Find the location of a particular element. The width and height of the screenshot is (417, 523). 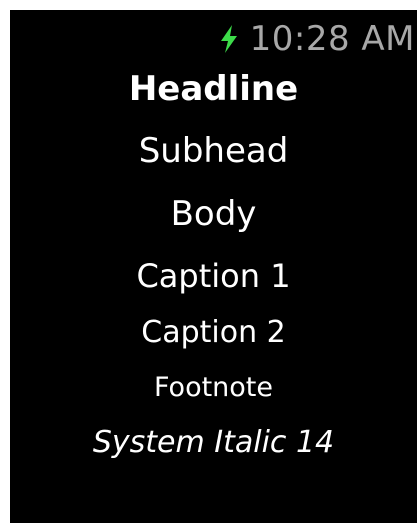

caption-1-label: Caption 1 is located at coordinates (213, 276).